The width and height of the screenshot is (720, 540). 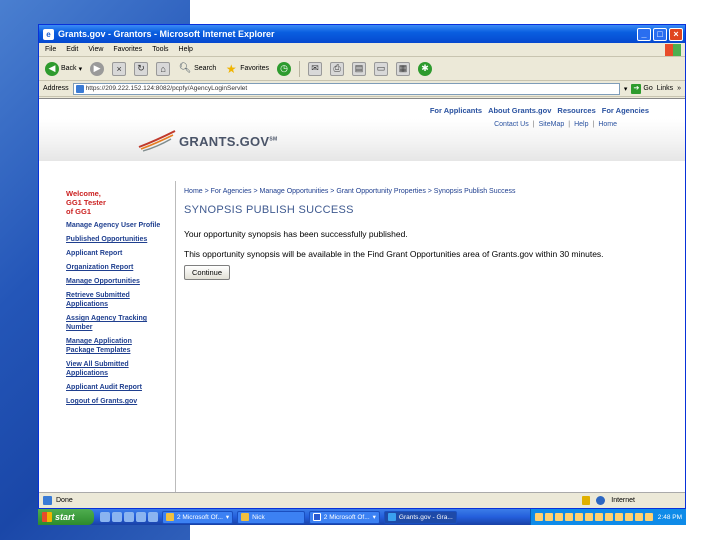 What do you see at coordinates (636, 88) in the screenshot?
I see `go-arrow-icon: ➔` at bounding box center [636, 88].